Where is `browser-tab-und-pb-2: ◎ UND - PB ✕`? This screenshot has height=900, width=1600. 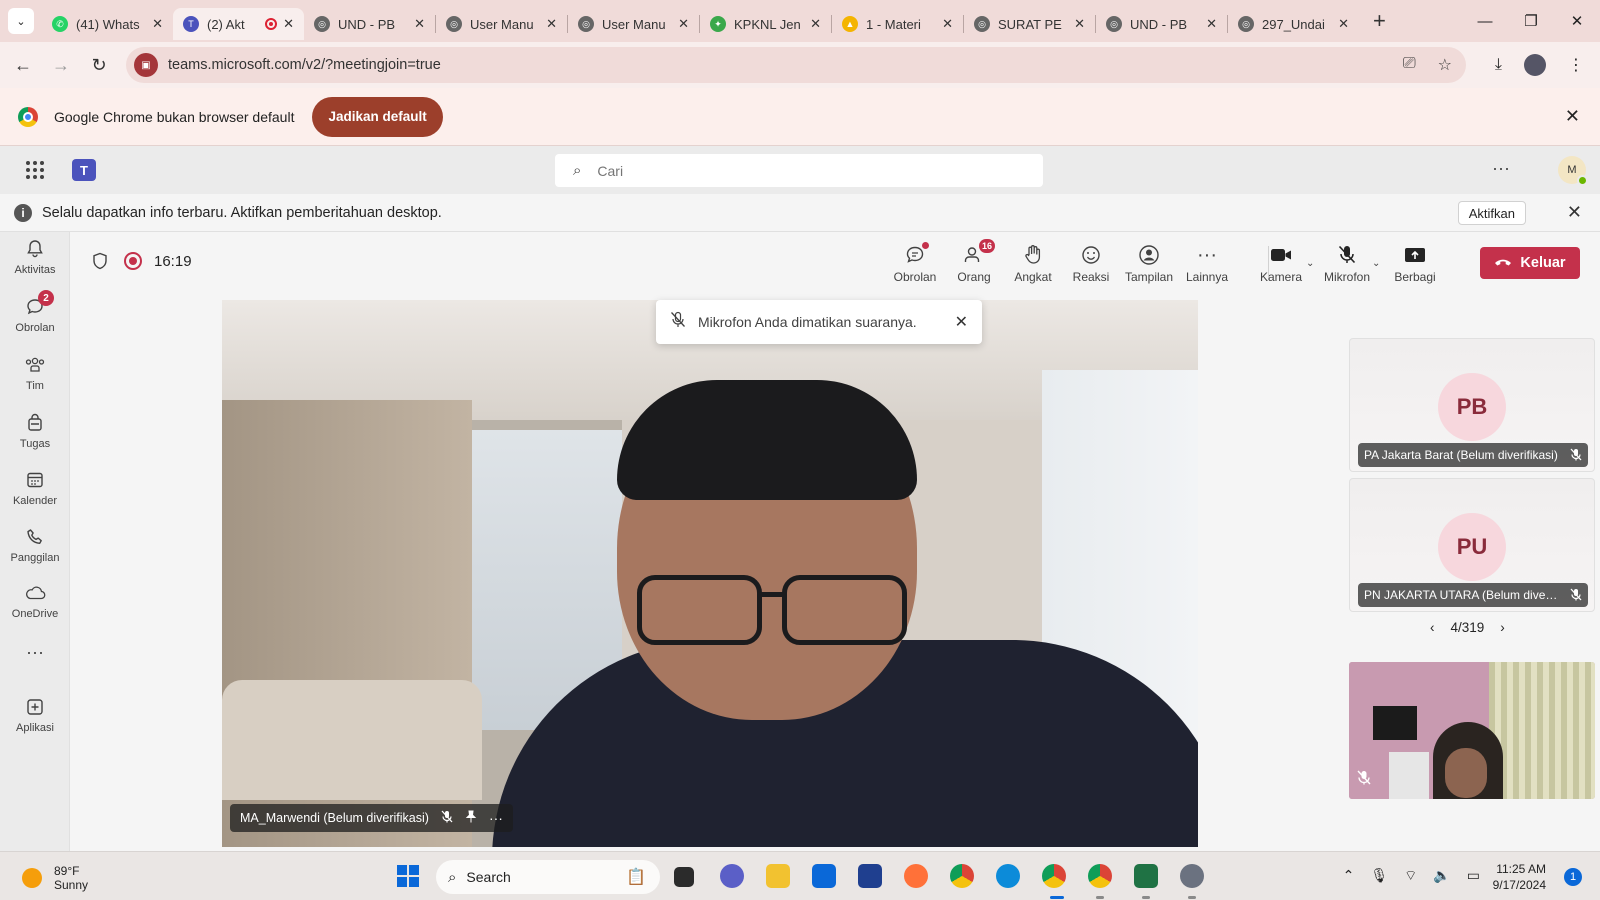 browser-tab-und-pb-2: ◎ UND - PB ✕ is located at coordinates (1161, 24).